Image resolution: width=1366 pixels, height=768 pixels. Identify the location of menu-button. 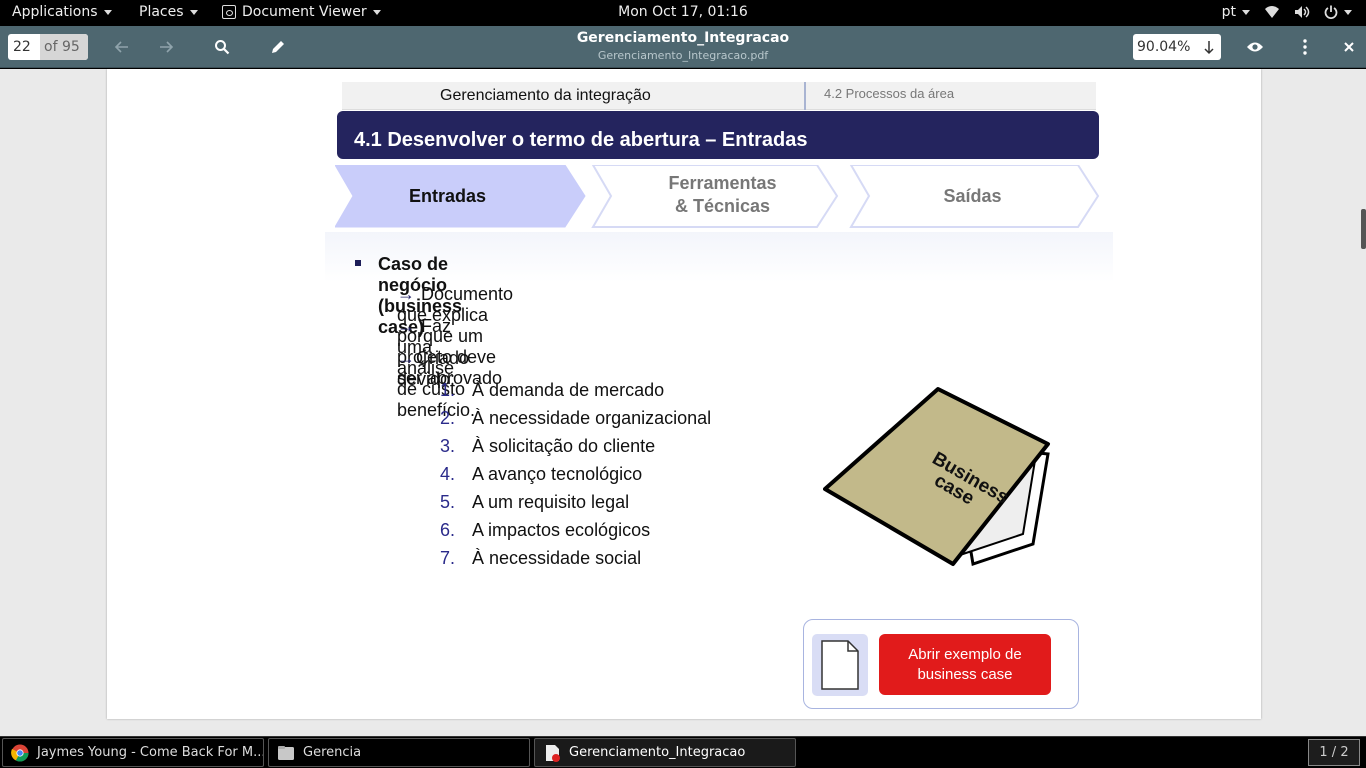
(1305, 47).